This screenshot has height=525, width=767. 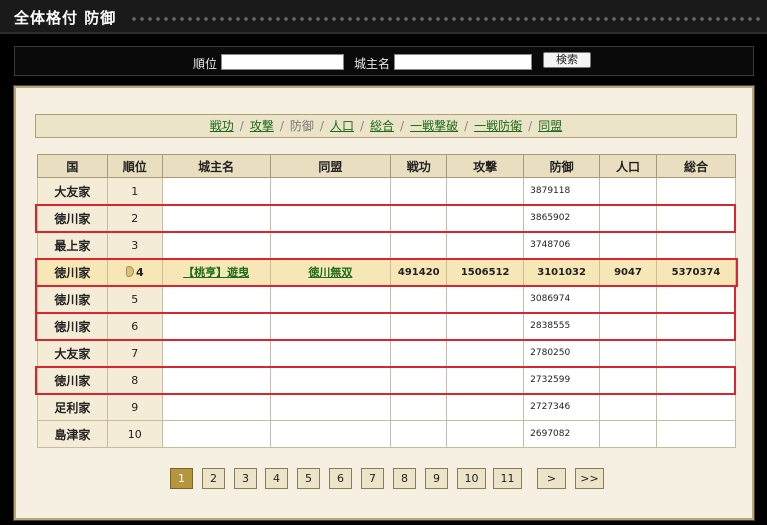 What do you see at coordinates (216, 272) in the screenshot?
I see `lord-link: 【桃亨】遊曳` at bounding box center [216, 272].